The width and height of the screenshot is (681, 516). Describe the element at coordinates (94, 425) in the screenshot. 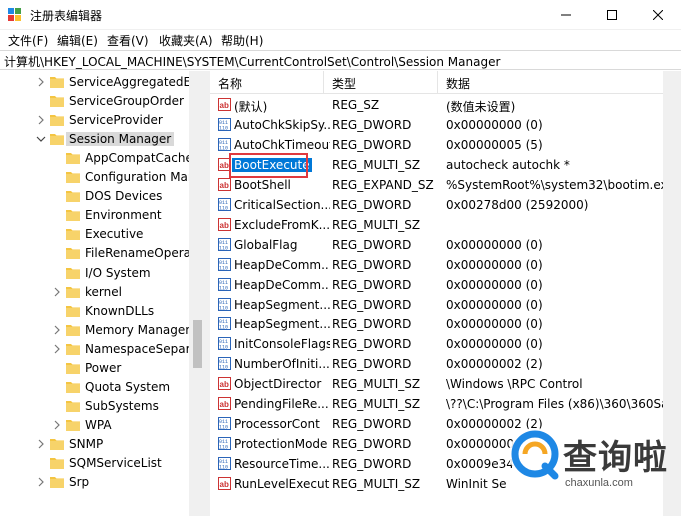

I see `tree-item: WPA` at that location.